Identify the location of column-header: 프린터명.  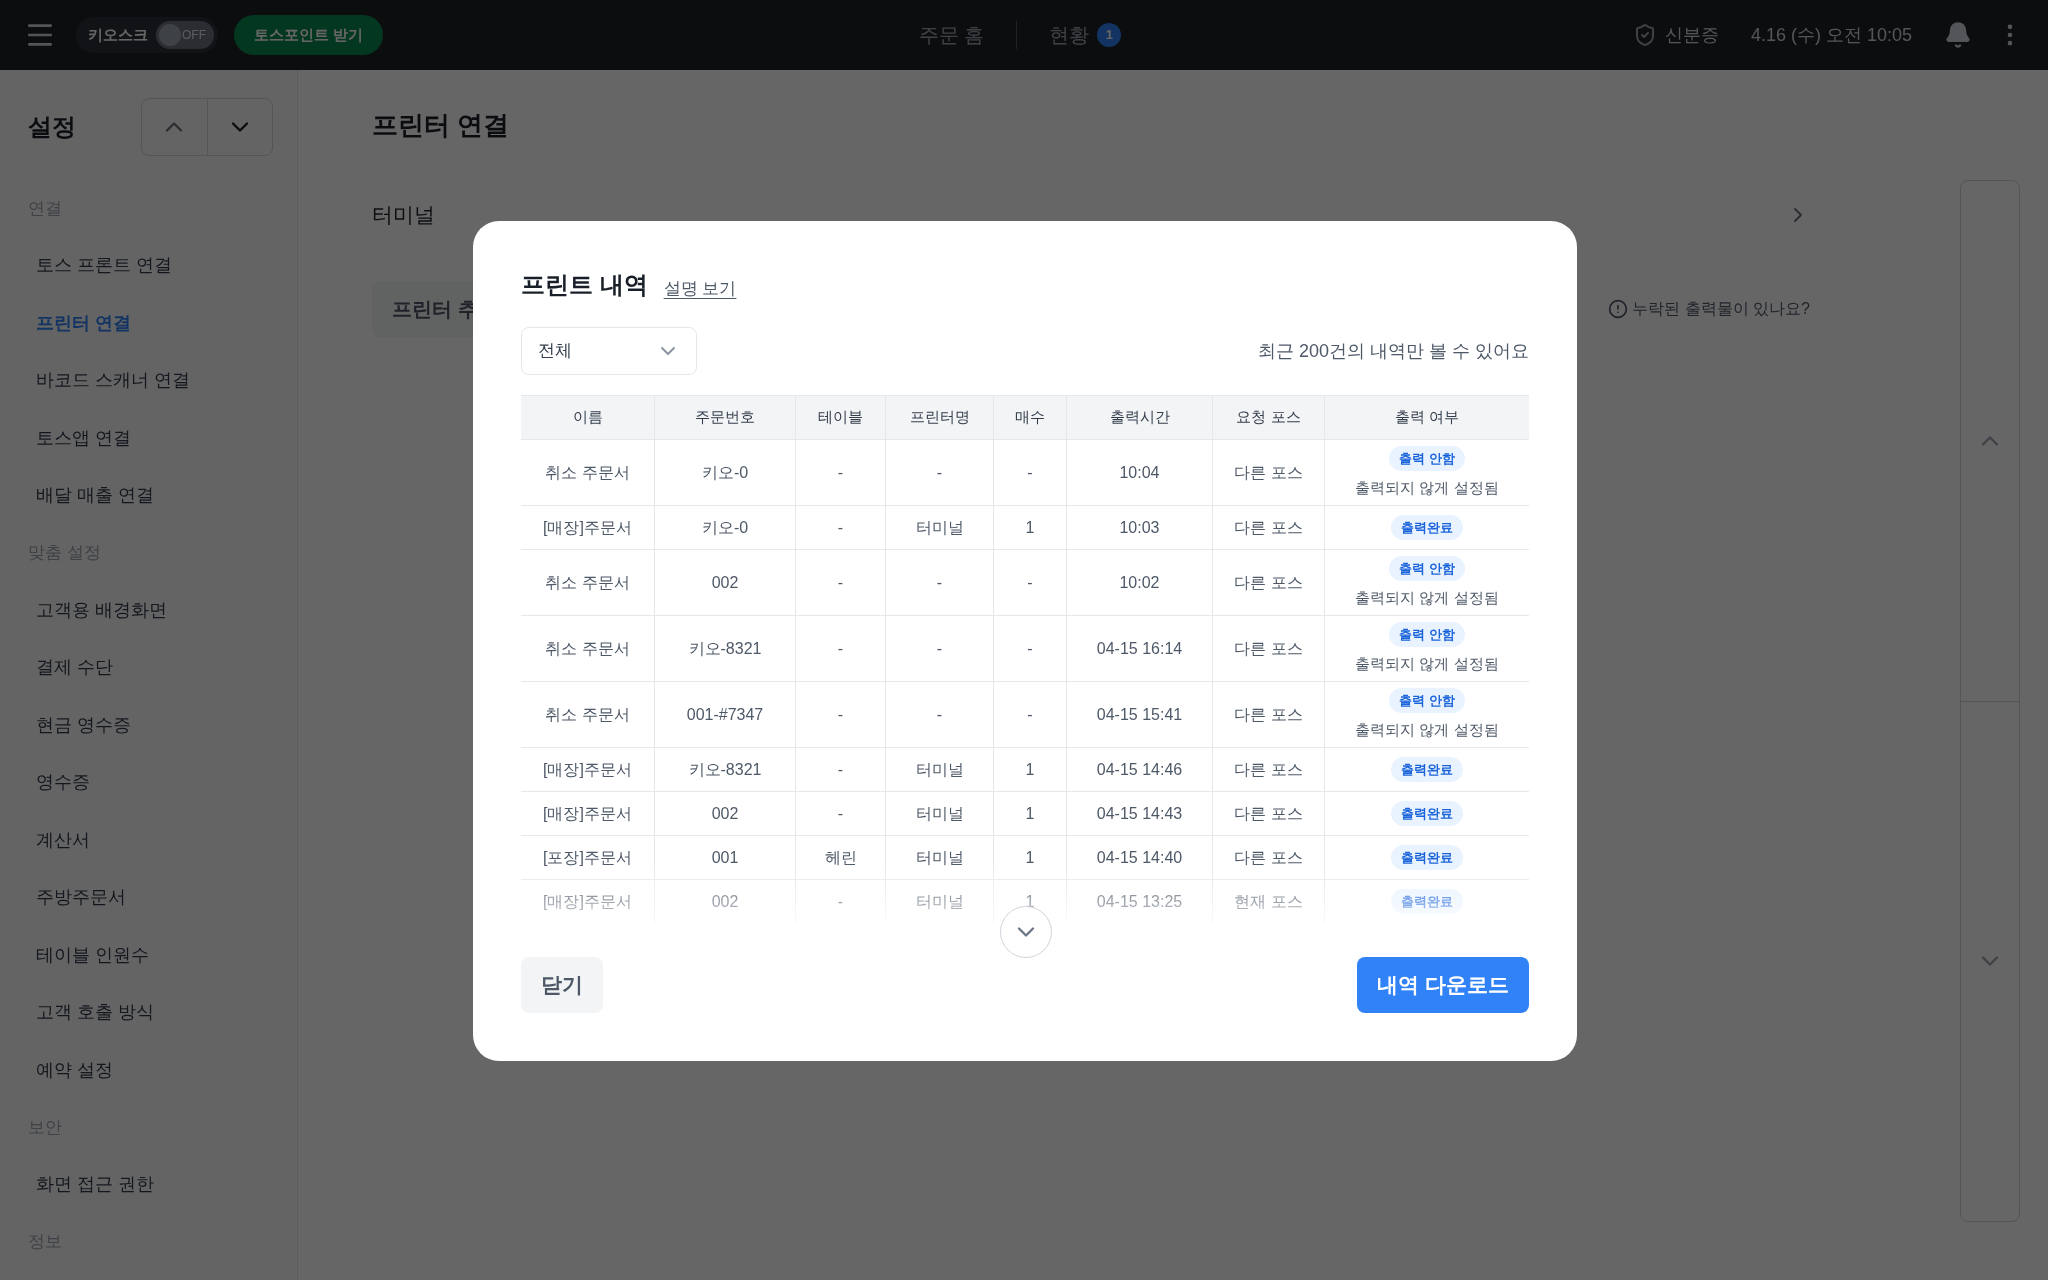
(939, 417).